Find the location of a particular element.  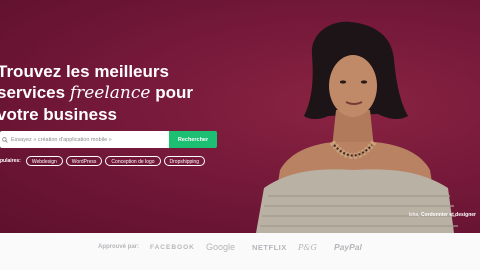

headline-pour: pour is located at coordinates (174, 92).